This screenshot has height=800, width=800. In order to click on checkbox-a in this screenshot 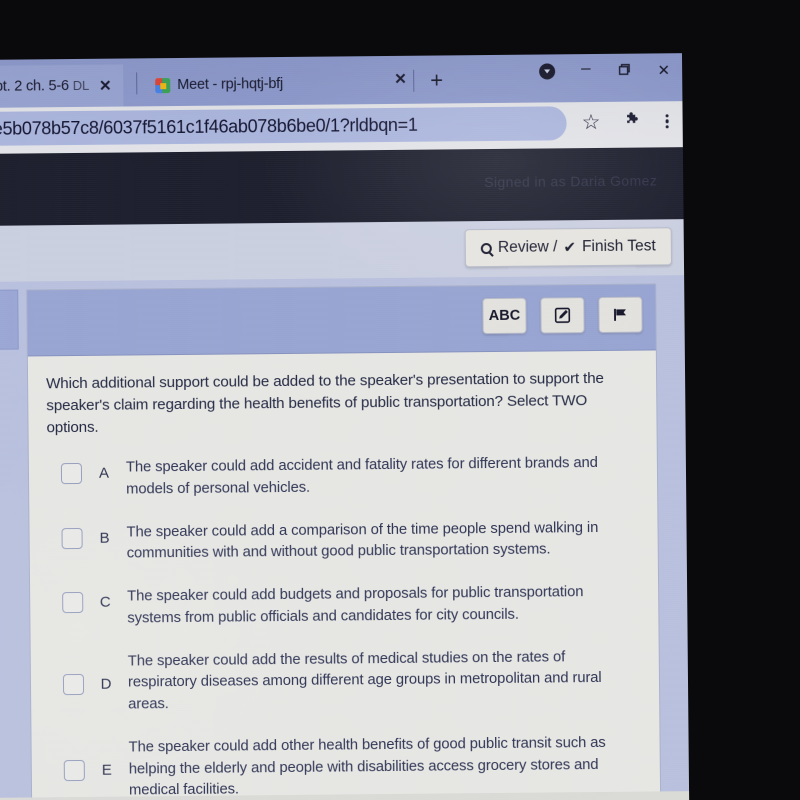, I will do `click(71, 474)`.